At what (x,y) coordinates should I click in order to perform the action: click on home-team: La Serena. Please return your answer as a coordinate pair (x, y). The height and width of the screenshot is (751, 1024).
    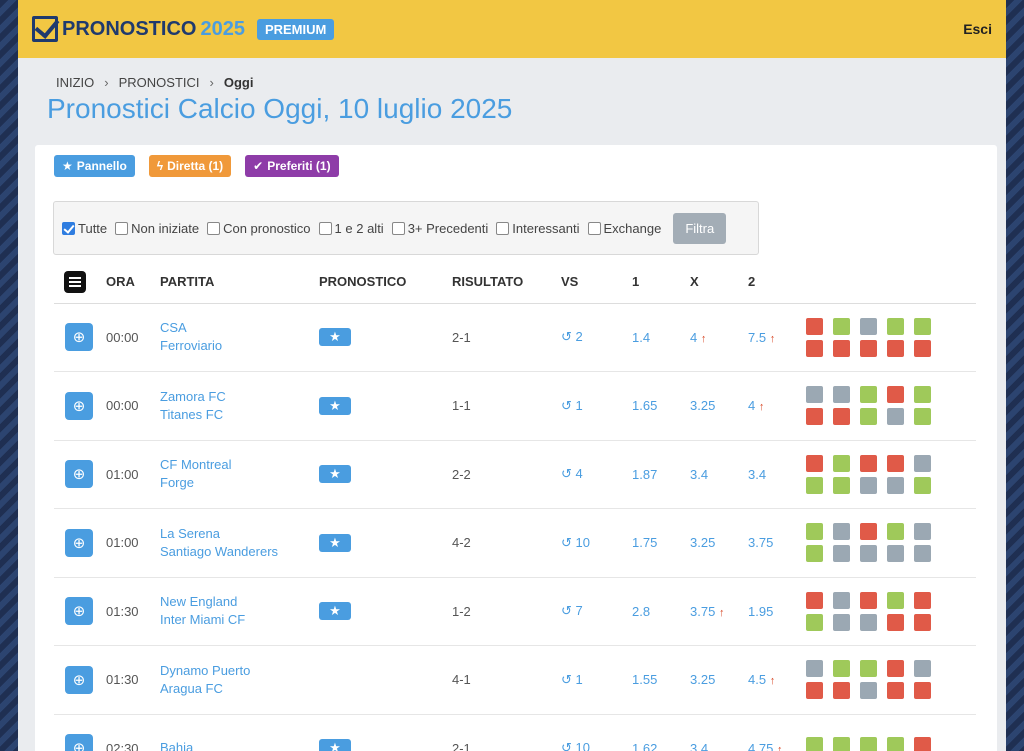
    Looking at the image, I should click on (239, 534).